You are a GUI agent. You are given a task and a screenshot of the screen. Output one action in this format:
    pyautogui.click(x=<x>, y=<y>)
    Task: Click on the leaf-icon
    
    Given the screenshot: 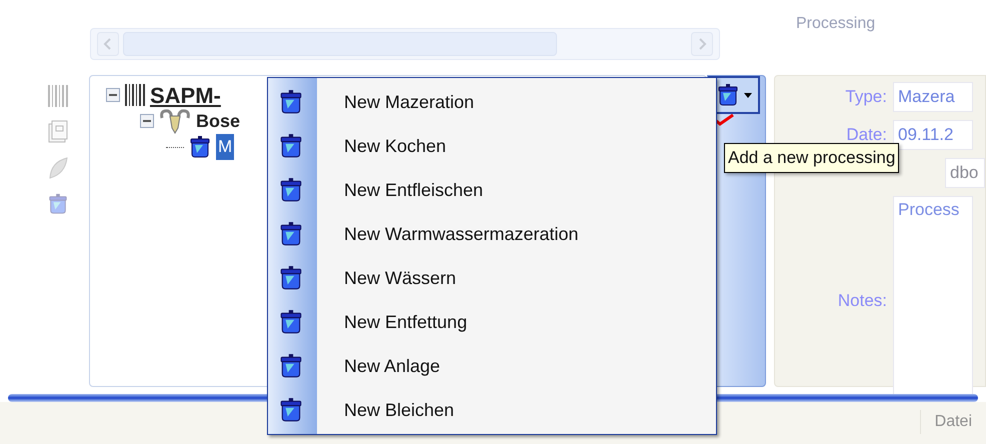 What is the action you would take?
    pyautogui.click(x=58, y=168)
    